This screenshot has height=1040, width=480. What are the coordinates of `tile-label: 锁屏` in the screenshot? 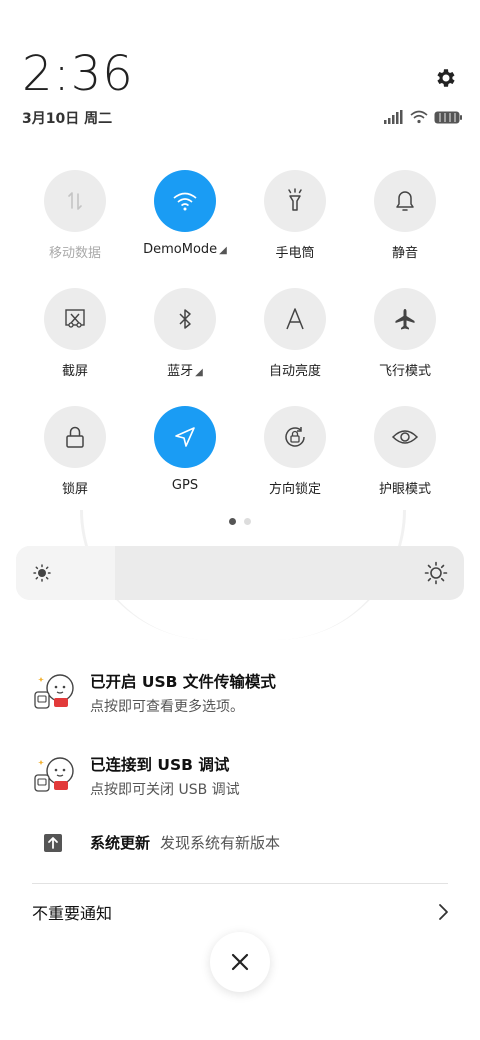 It's located at (74, 489).